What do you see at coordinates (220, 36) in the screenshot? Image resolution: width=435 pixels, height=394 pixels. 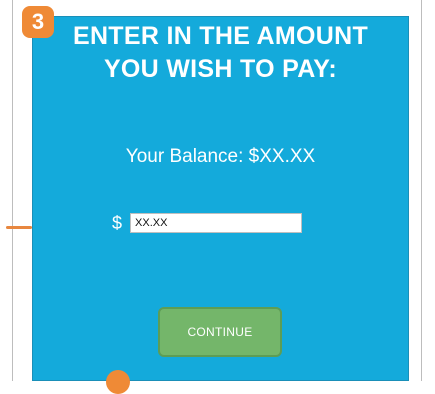 I see `title-line-1: ENTER IN THE AMOUNT` at bounding box center [220, 36].